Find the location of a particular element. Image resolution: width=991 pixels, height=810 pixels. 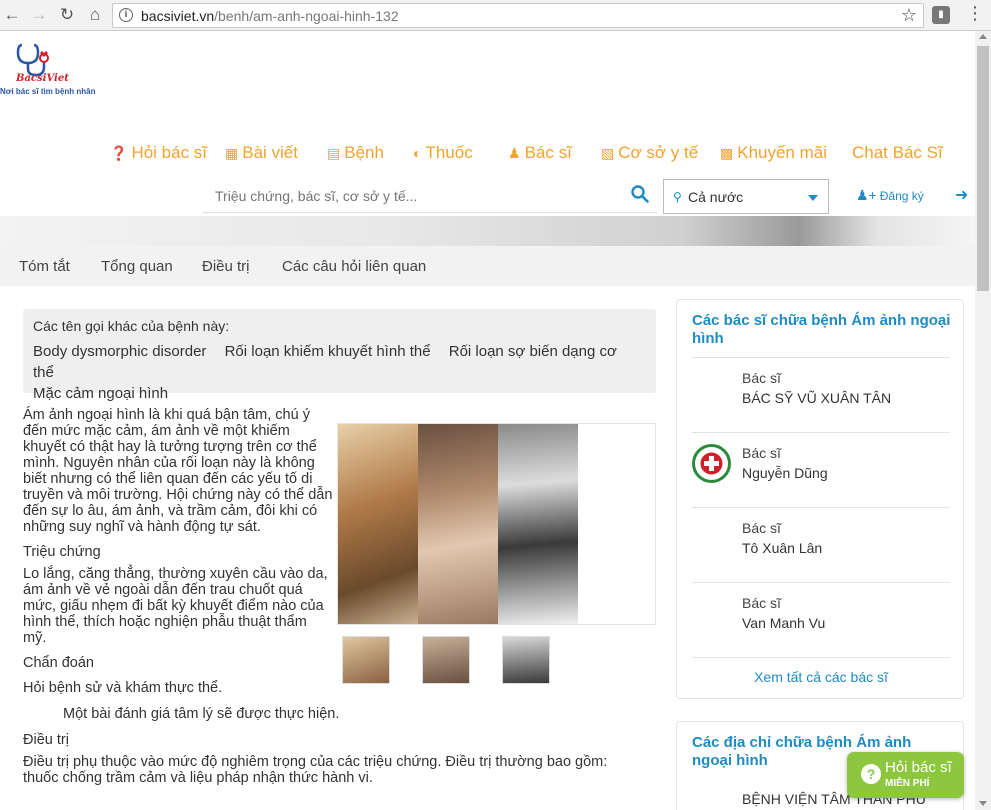

doctor-item: Bác sĩ Nguyễn Dũng is located at coordinates (821, 469).